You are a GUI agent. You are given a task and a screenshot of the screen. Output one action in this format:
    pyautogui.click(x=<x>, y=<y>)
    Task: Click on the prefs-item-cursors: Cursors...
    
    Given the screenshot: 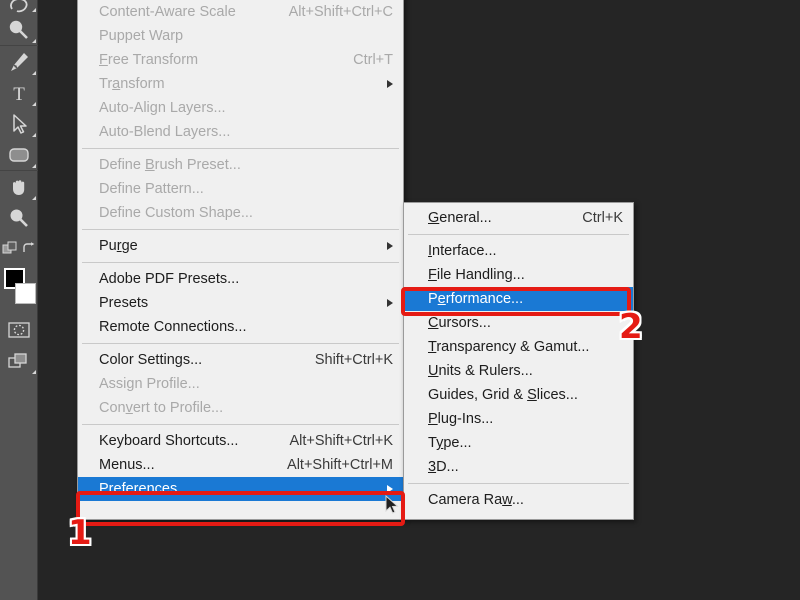 What is the action you would take?
    pyautogui.click(x=518, y=323)
    